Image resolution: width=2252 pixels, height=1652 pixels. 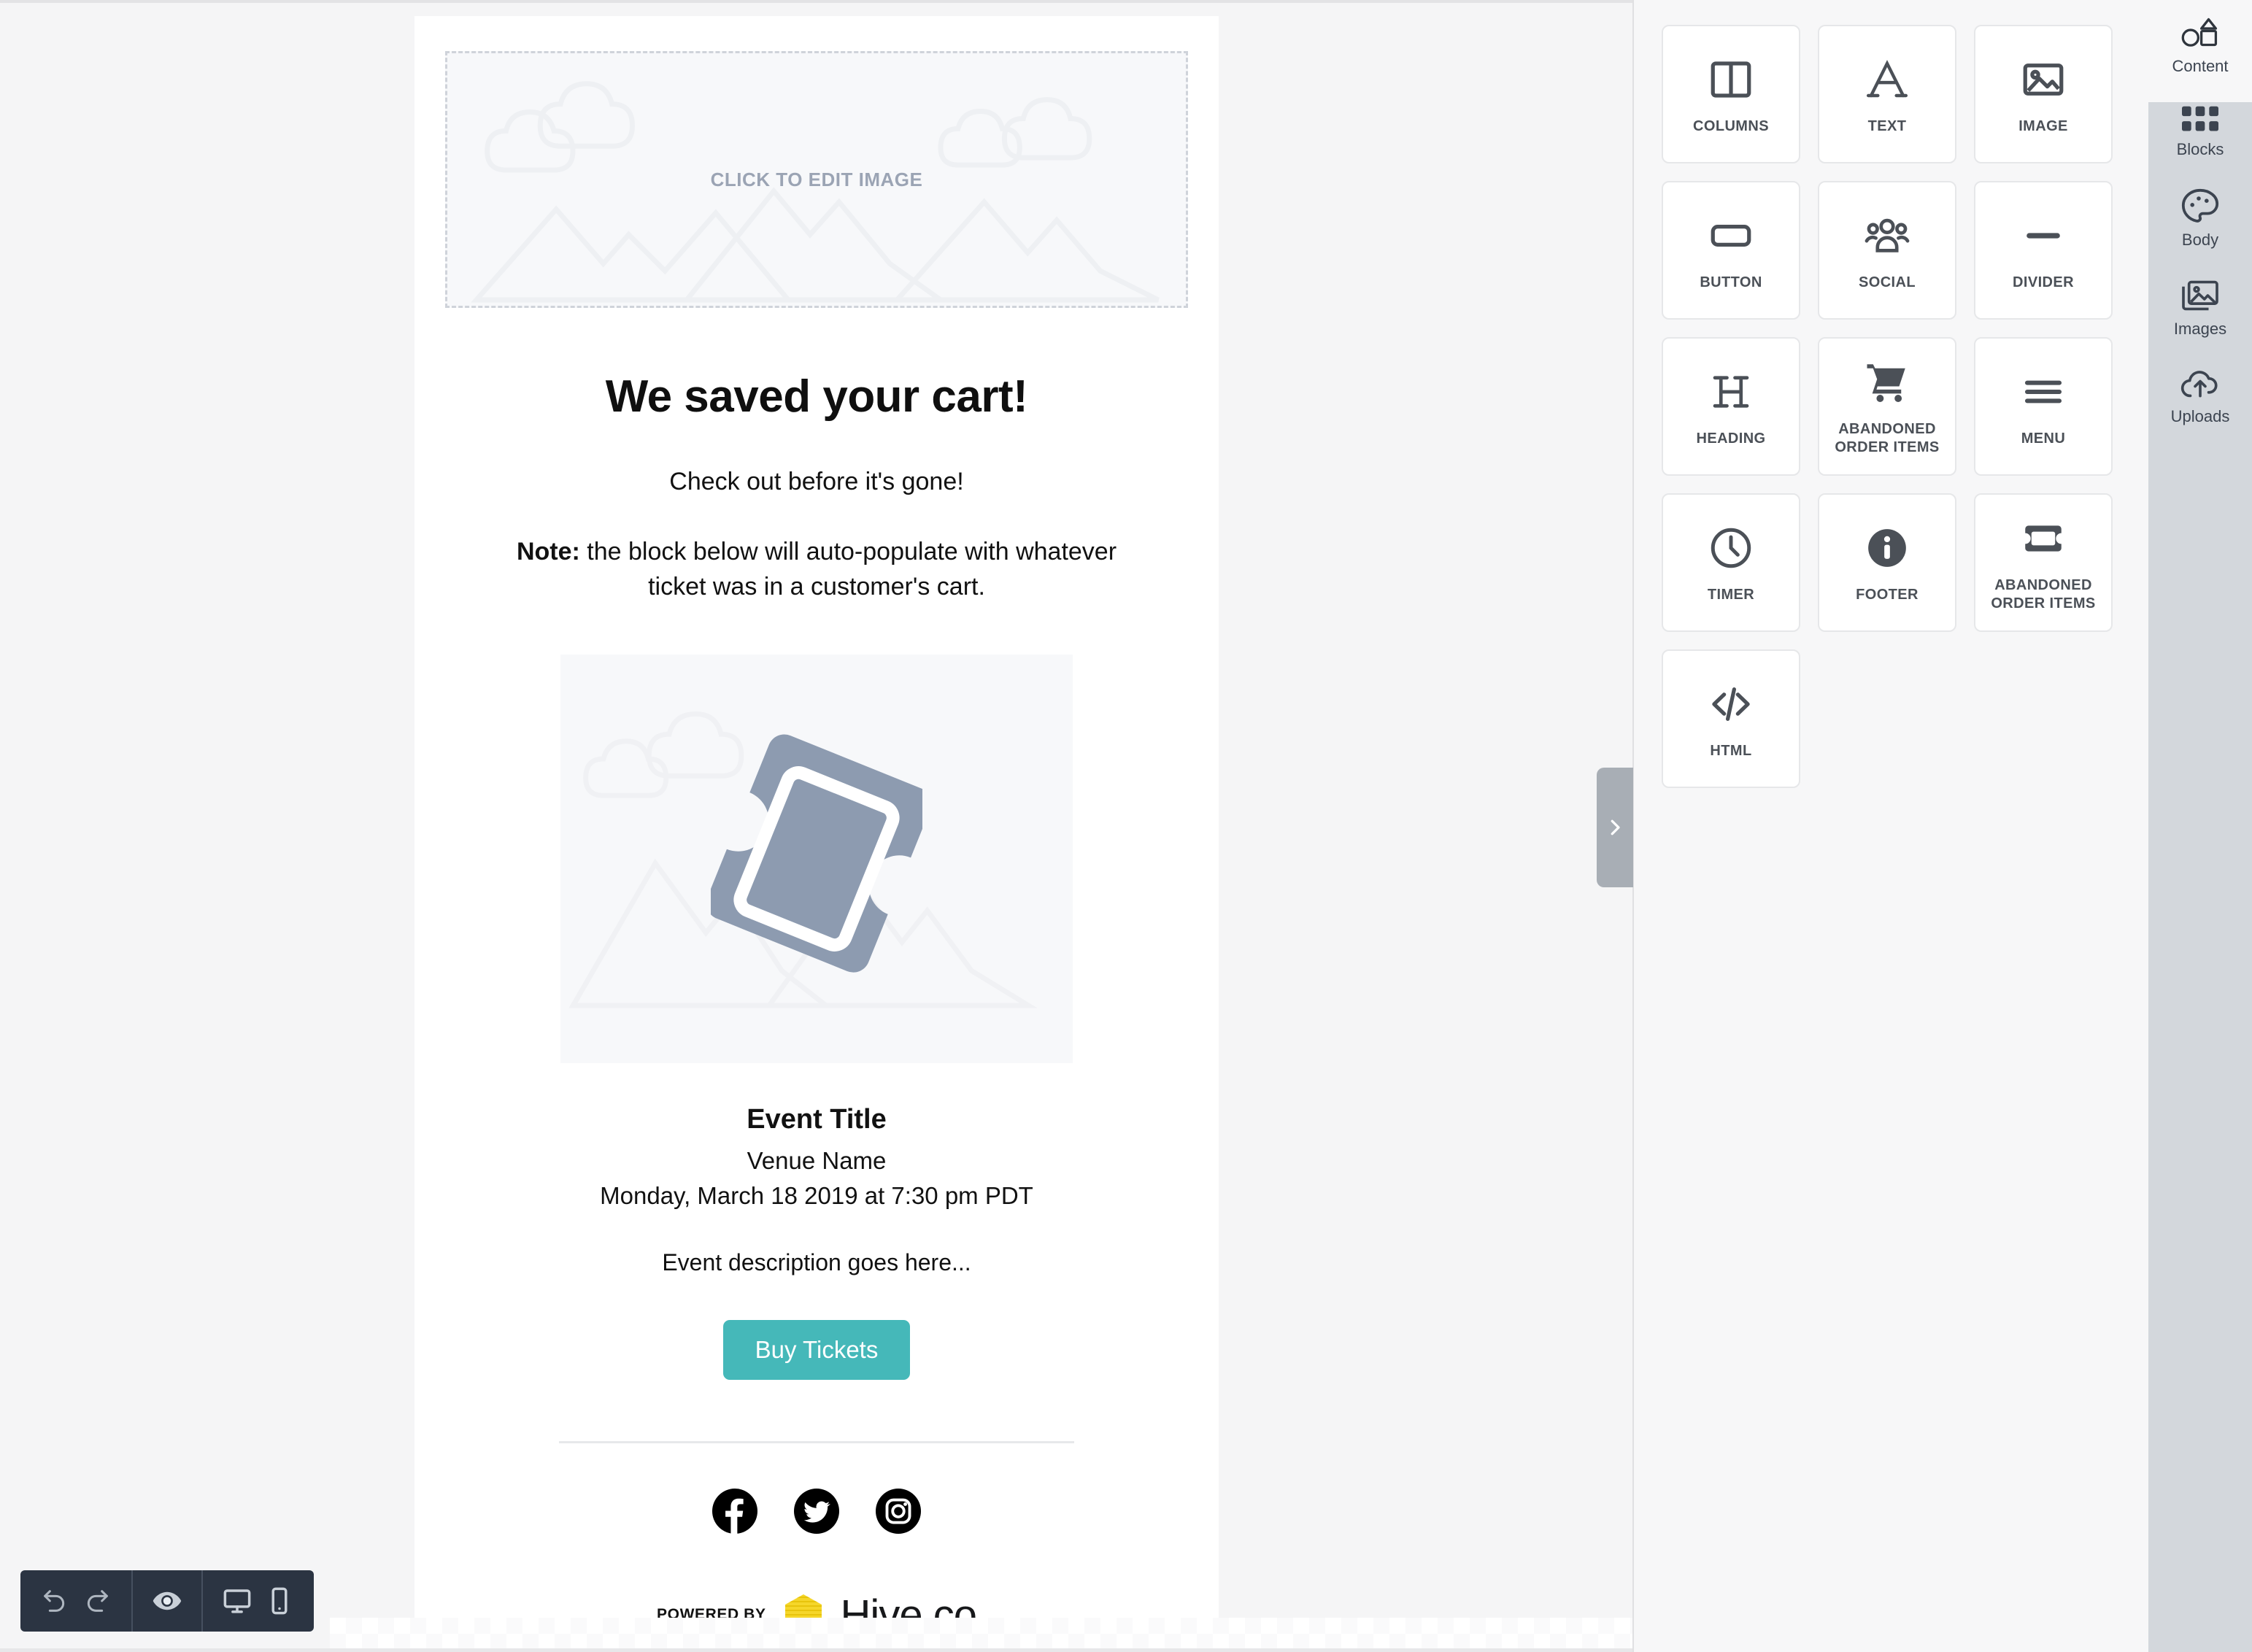 I want to click on images-icon, so click(x=2200, y=295).